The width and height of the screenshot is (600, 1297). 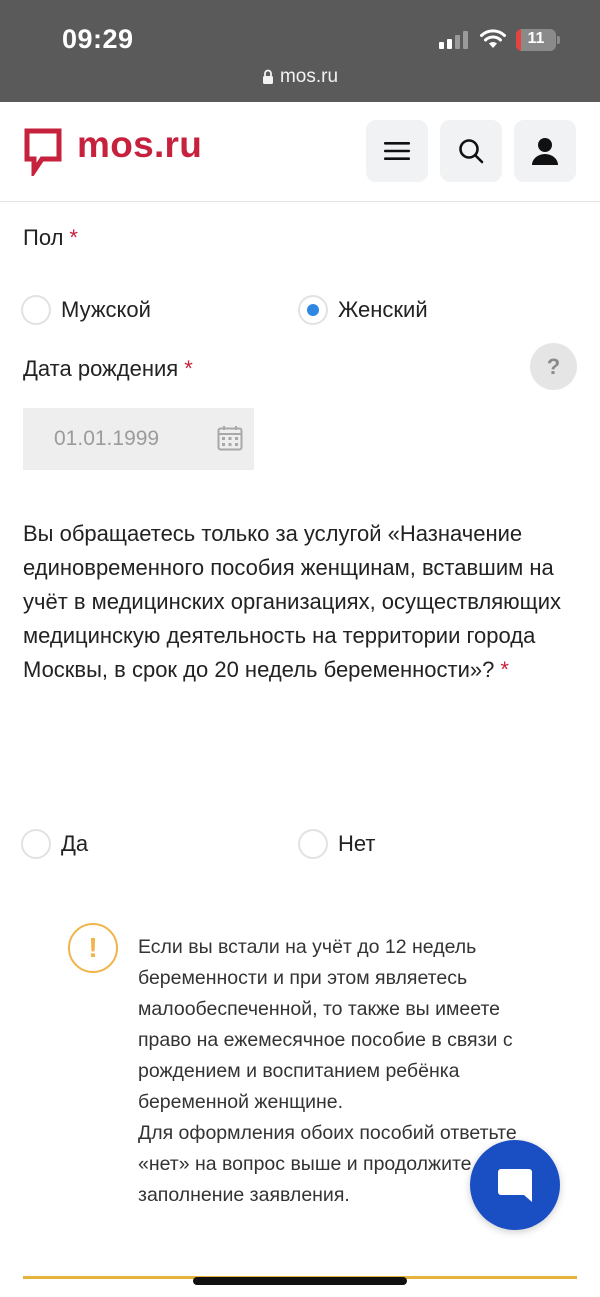 What do you see at coordinates (453, 40) in the screenshot?
I see `cellular-signal-icon` at bounding box center [453, 40].